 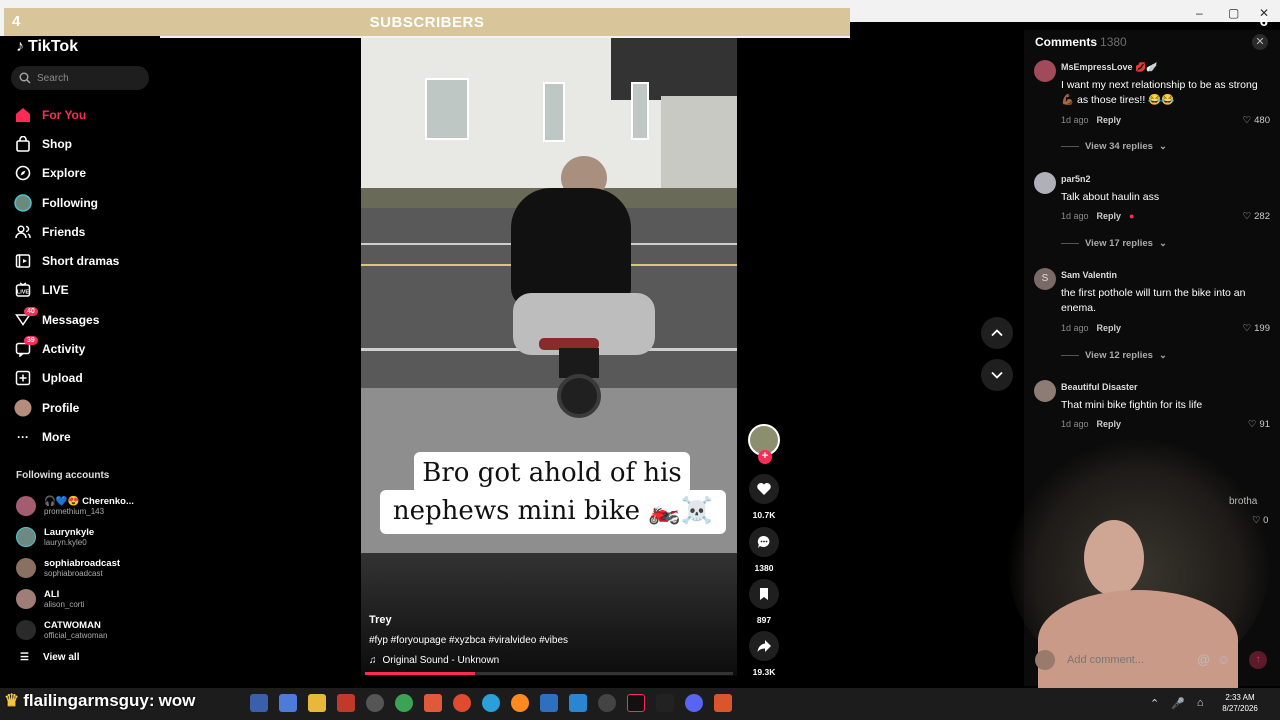 What do you see at coordinates (491, 703) in the screenshot?
I see `edge-icon` at bounding box center [491, 703].